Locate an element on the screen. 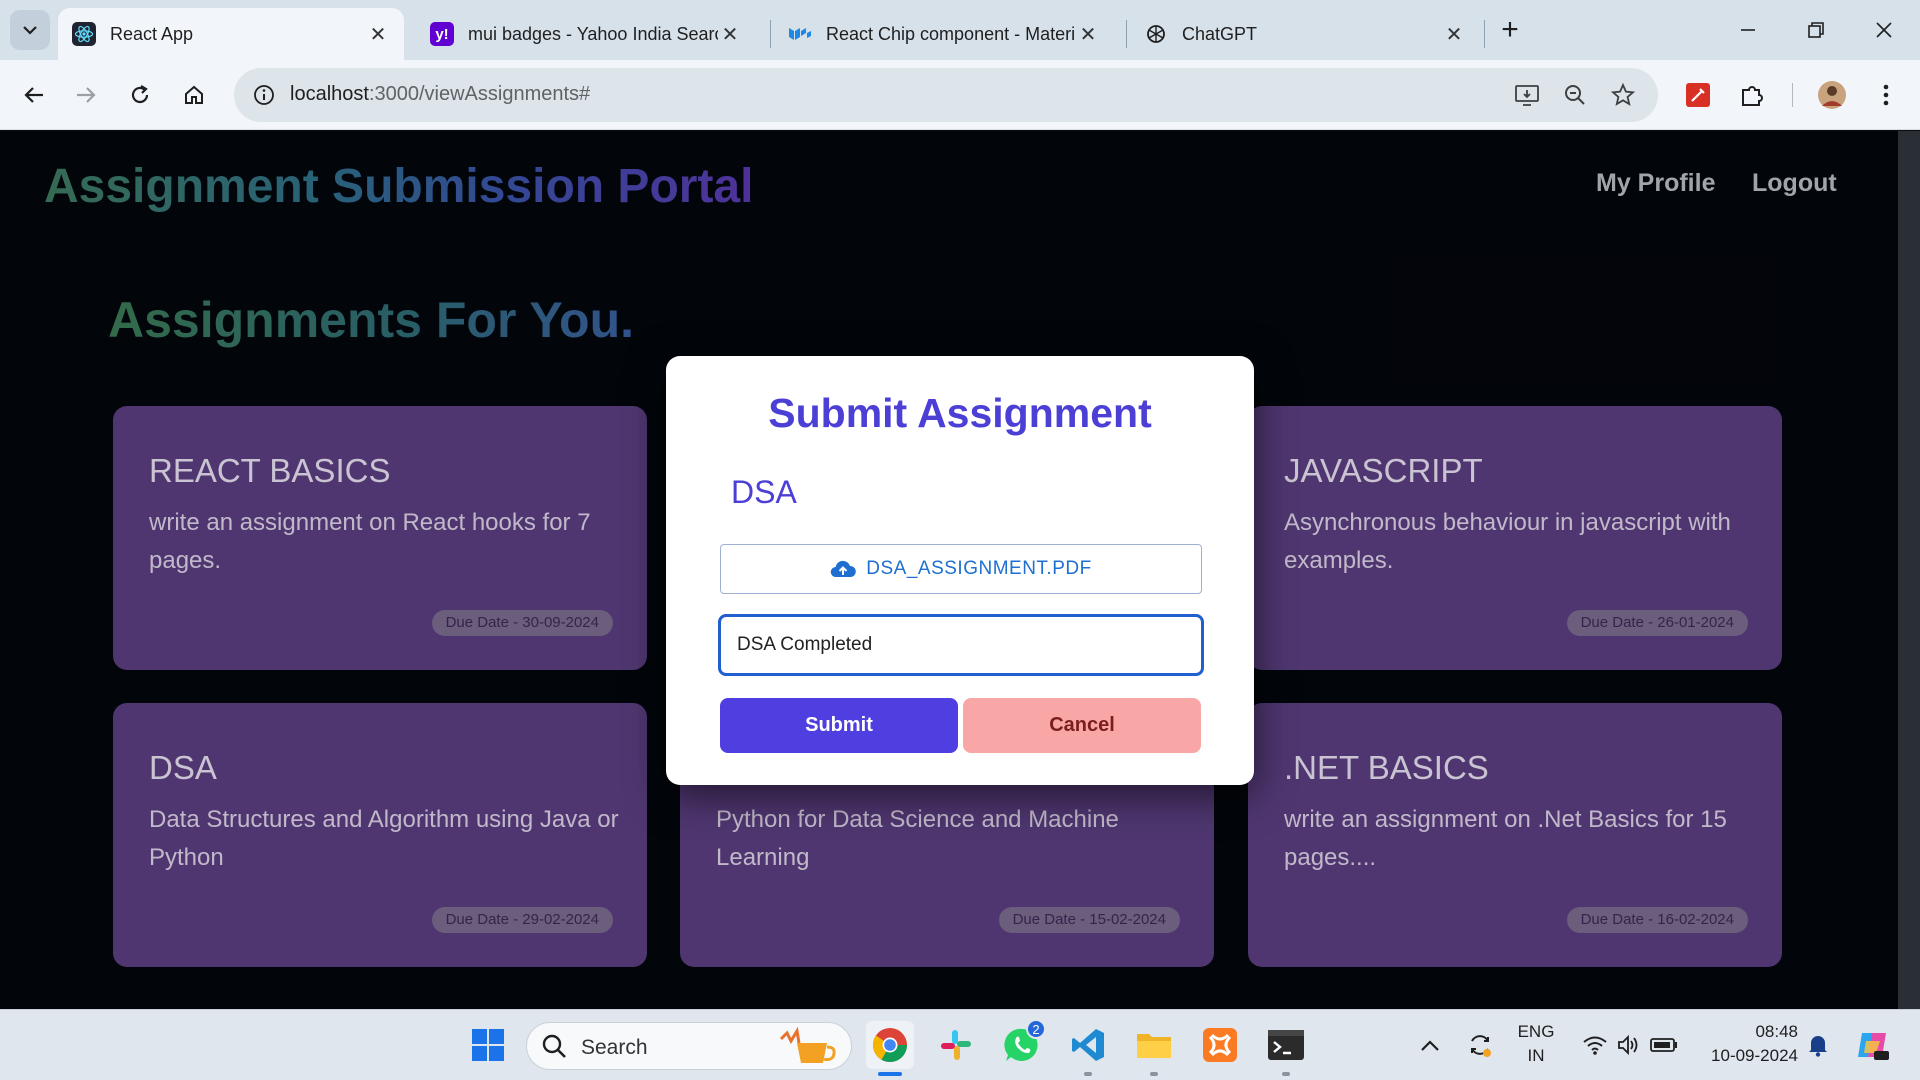  close-window-button is located at coordinates (1884, 30).